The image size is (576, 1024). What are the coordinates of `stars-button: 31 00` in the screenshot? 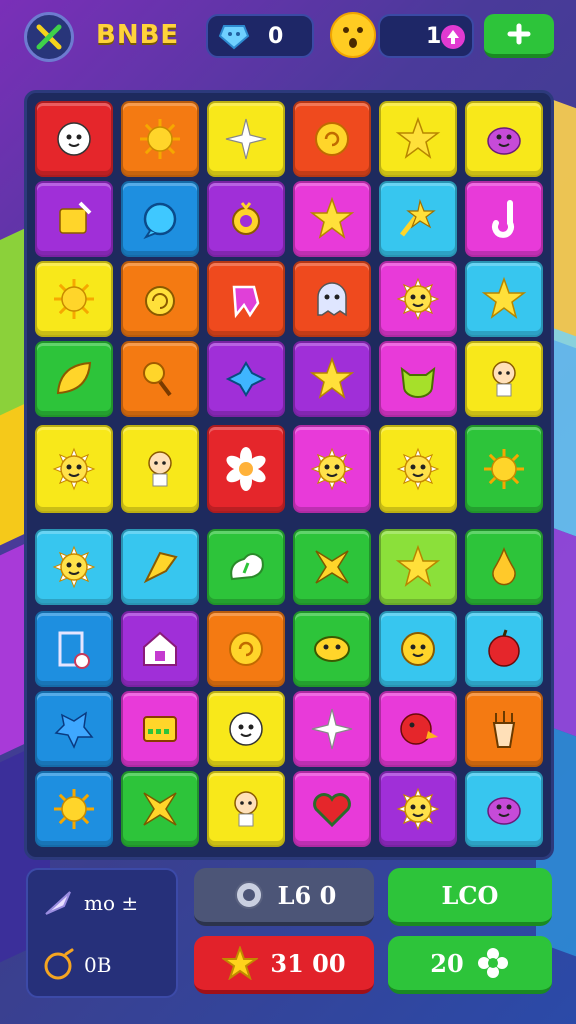 It's located at (284, 965).